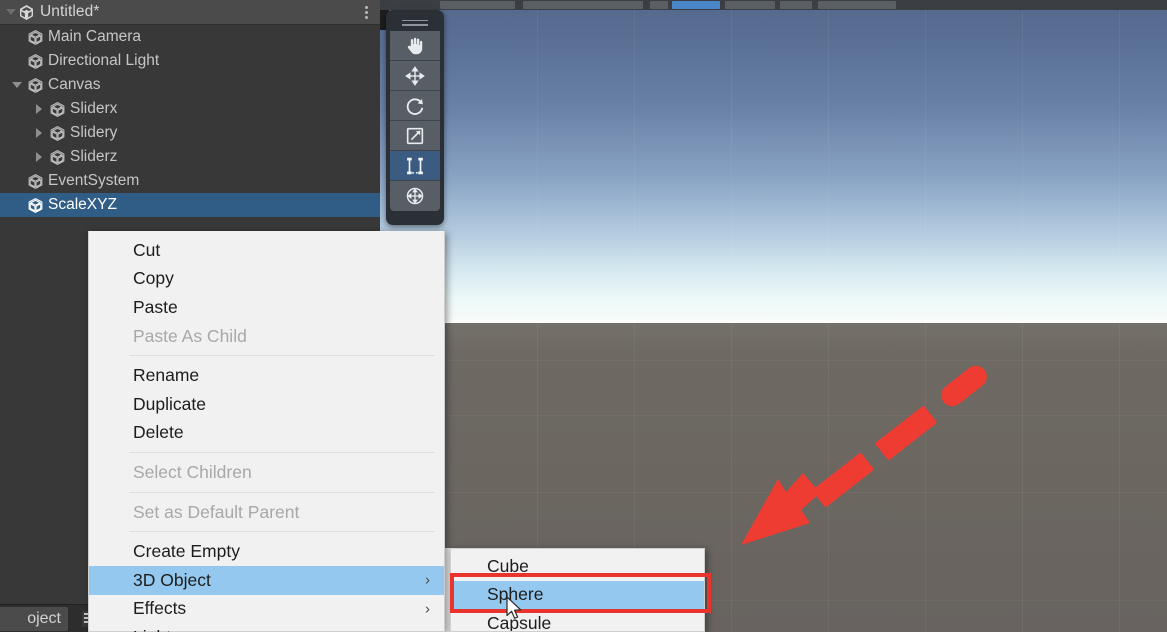  Describe the element at coordinates (266, 580) in the screenshot. I see `menu-item-3d-object: 3D Object ›` at that location.